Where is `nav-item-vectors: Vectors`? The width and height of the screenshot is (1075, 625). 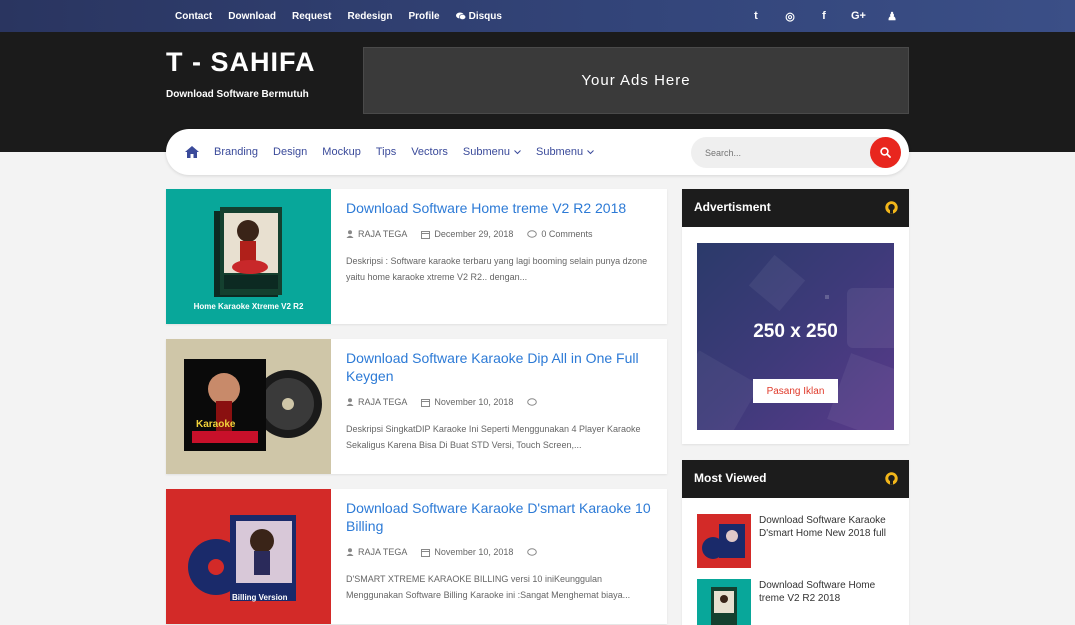 nav-item-vectors: Vectors is located at coordinates (429, 152).